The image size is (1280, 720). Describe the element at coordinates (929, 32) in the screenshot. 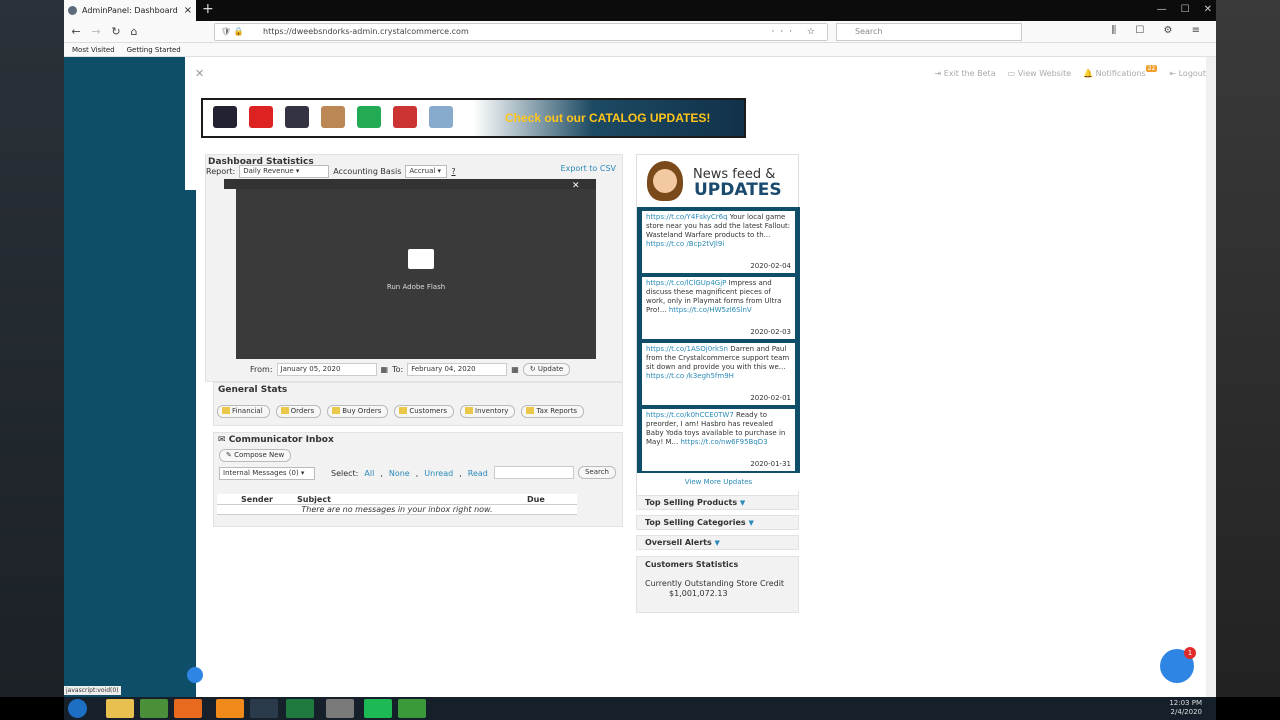

I see `search-input: Search` at that location.